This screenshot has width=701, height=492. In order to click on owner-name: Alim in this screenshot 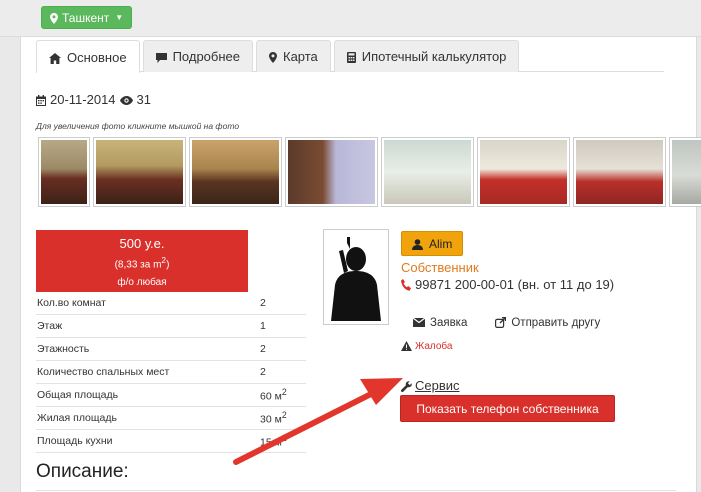, I will do `click(441, 243)`.